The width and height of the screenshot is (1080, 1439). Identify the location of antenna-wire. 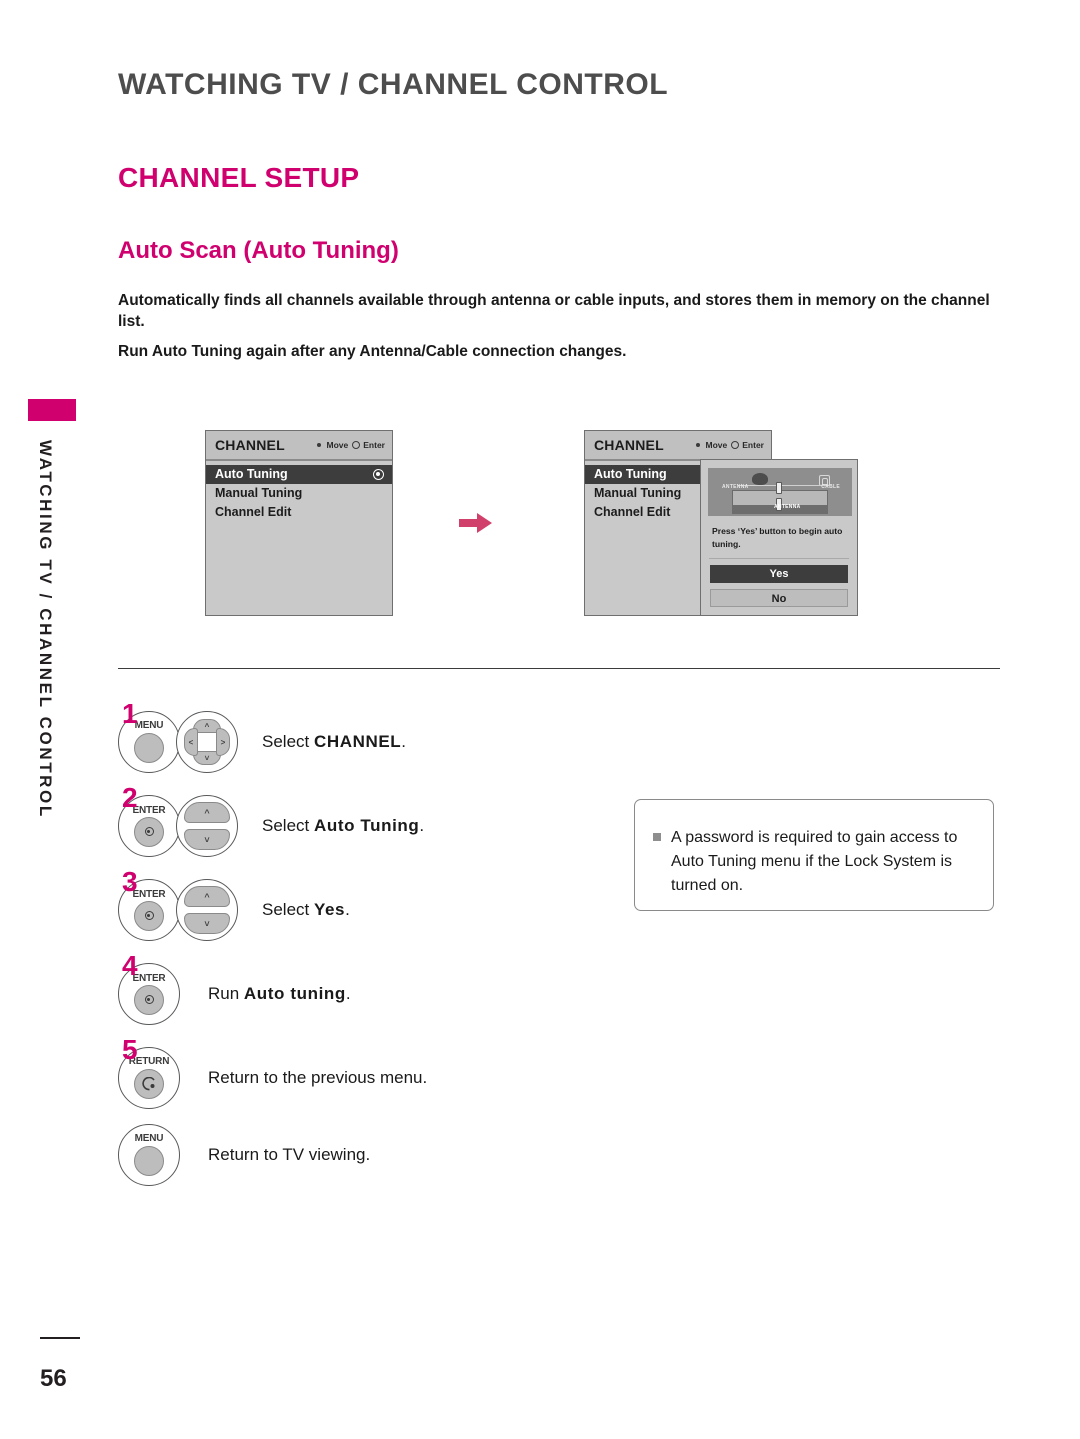
(782, 485).